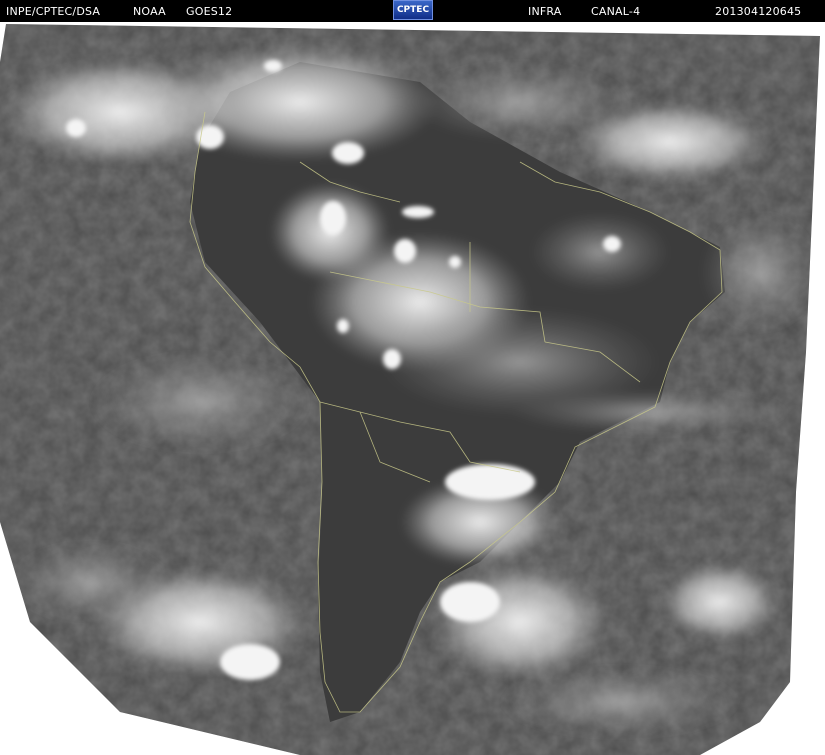  I want to click on cptec-logo: CPTEC, so click(413, 10).